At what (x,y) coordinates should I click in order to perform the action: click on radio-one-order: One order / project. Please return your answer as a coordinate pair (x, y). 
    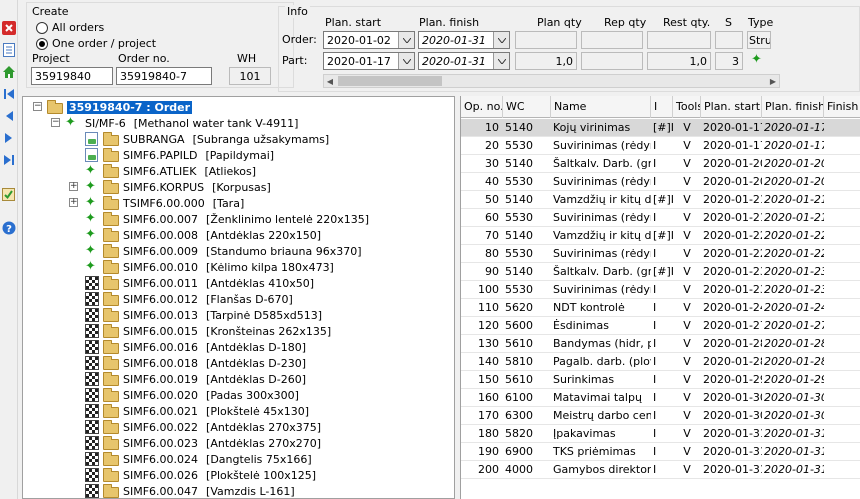
    Looking at the image, I should click on (96, 43).